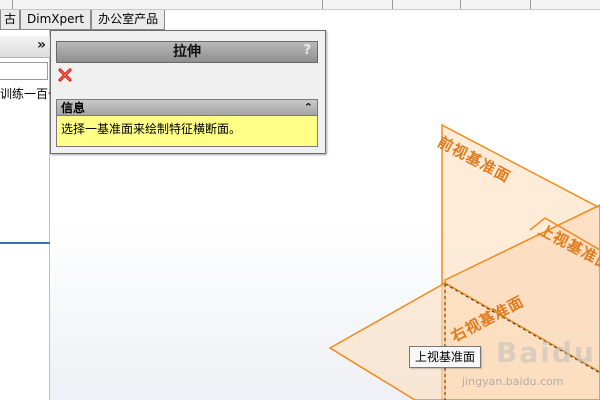  What do you see at coordinates (73, 108) in the screenshot?
I see `message-group-title: 信息` at bounding box center [73, 108].